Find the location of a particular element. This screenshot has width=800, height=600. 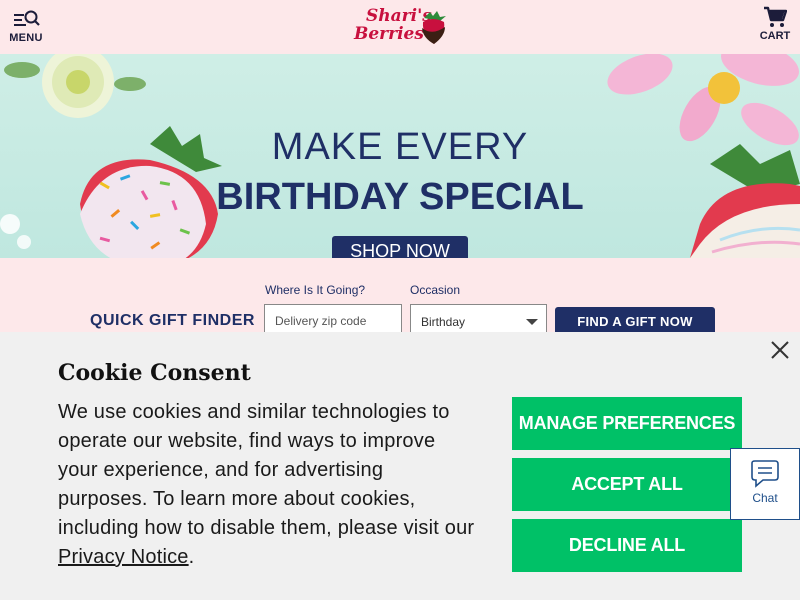

small-white-flowers is located at coordinates (15, 231).